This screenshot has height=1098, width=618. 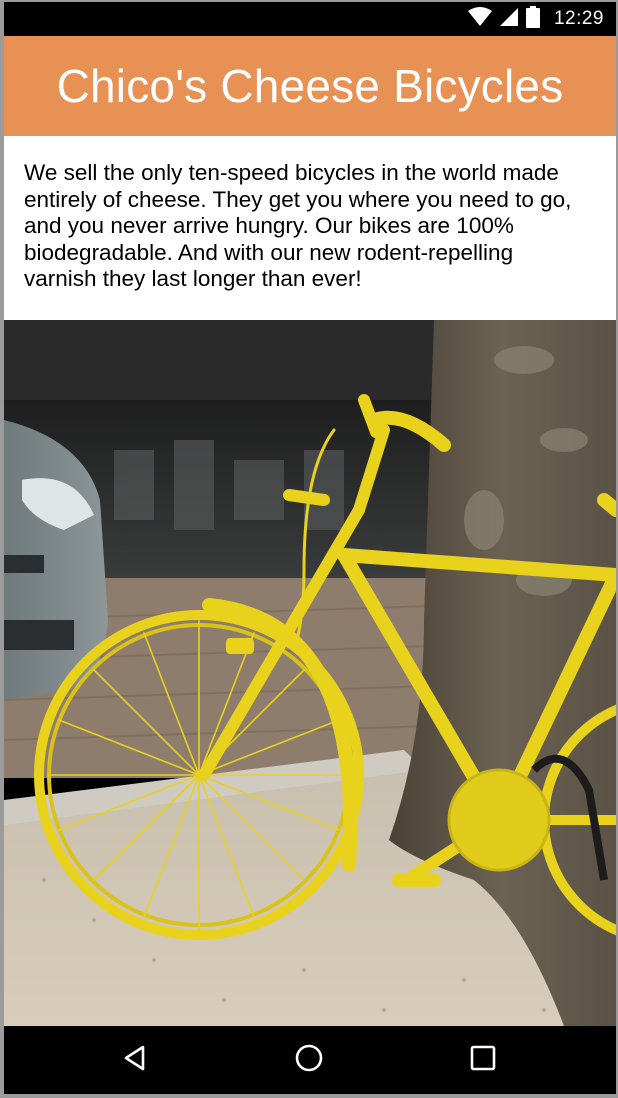 What do you see at coordinates (479, 19) in the screenshot?
I see `wifi-icon` at bounding box center [479, 19].